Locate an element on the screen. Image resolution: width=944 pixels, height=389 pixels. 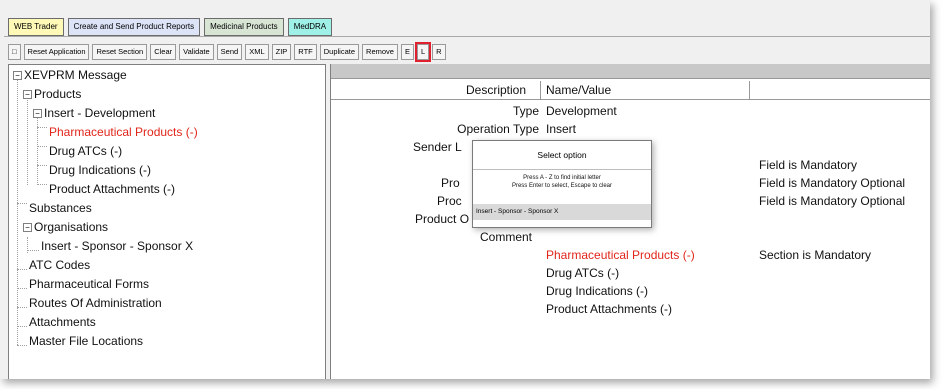
tree-item-pharmaceutical-products: Pharmaceutical Products (-) is located at coordinates (123, 132).